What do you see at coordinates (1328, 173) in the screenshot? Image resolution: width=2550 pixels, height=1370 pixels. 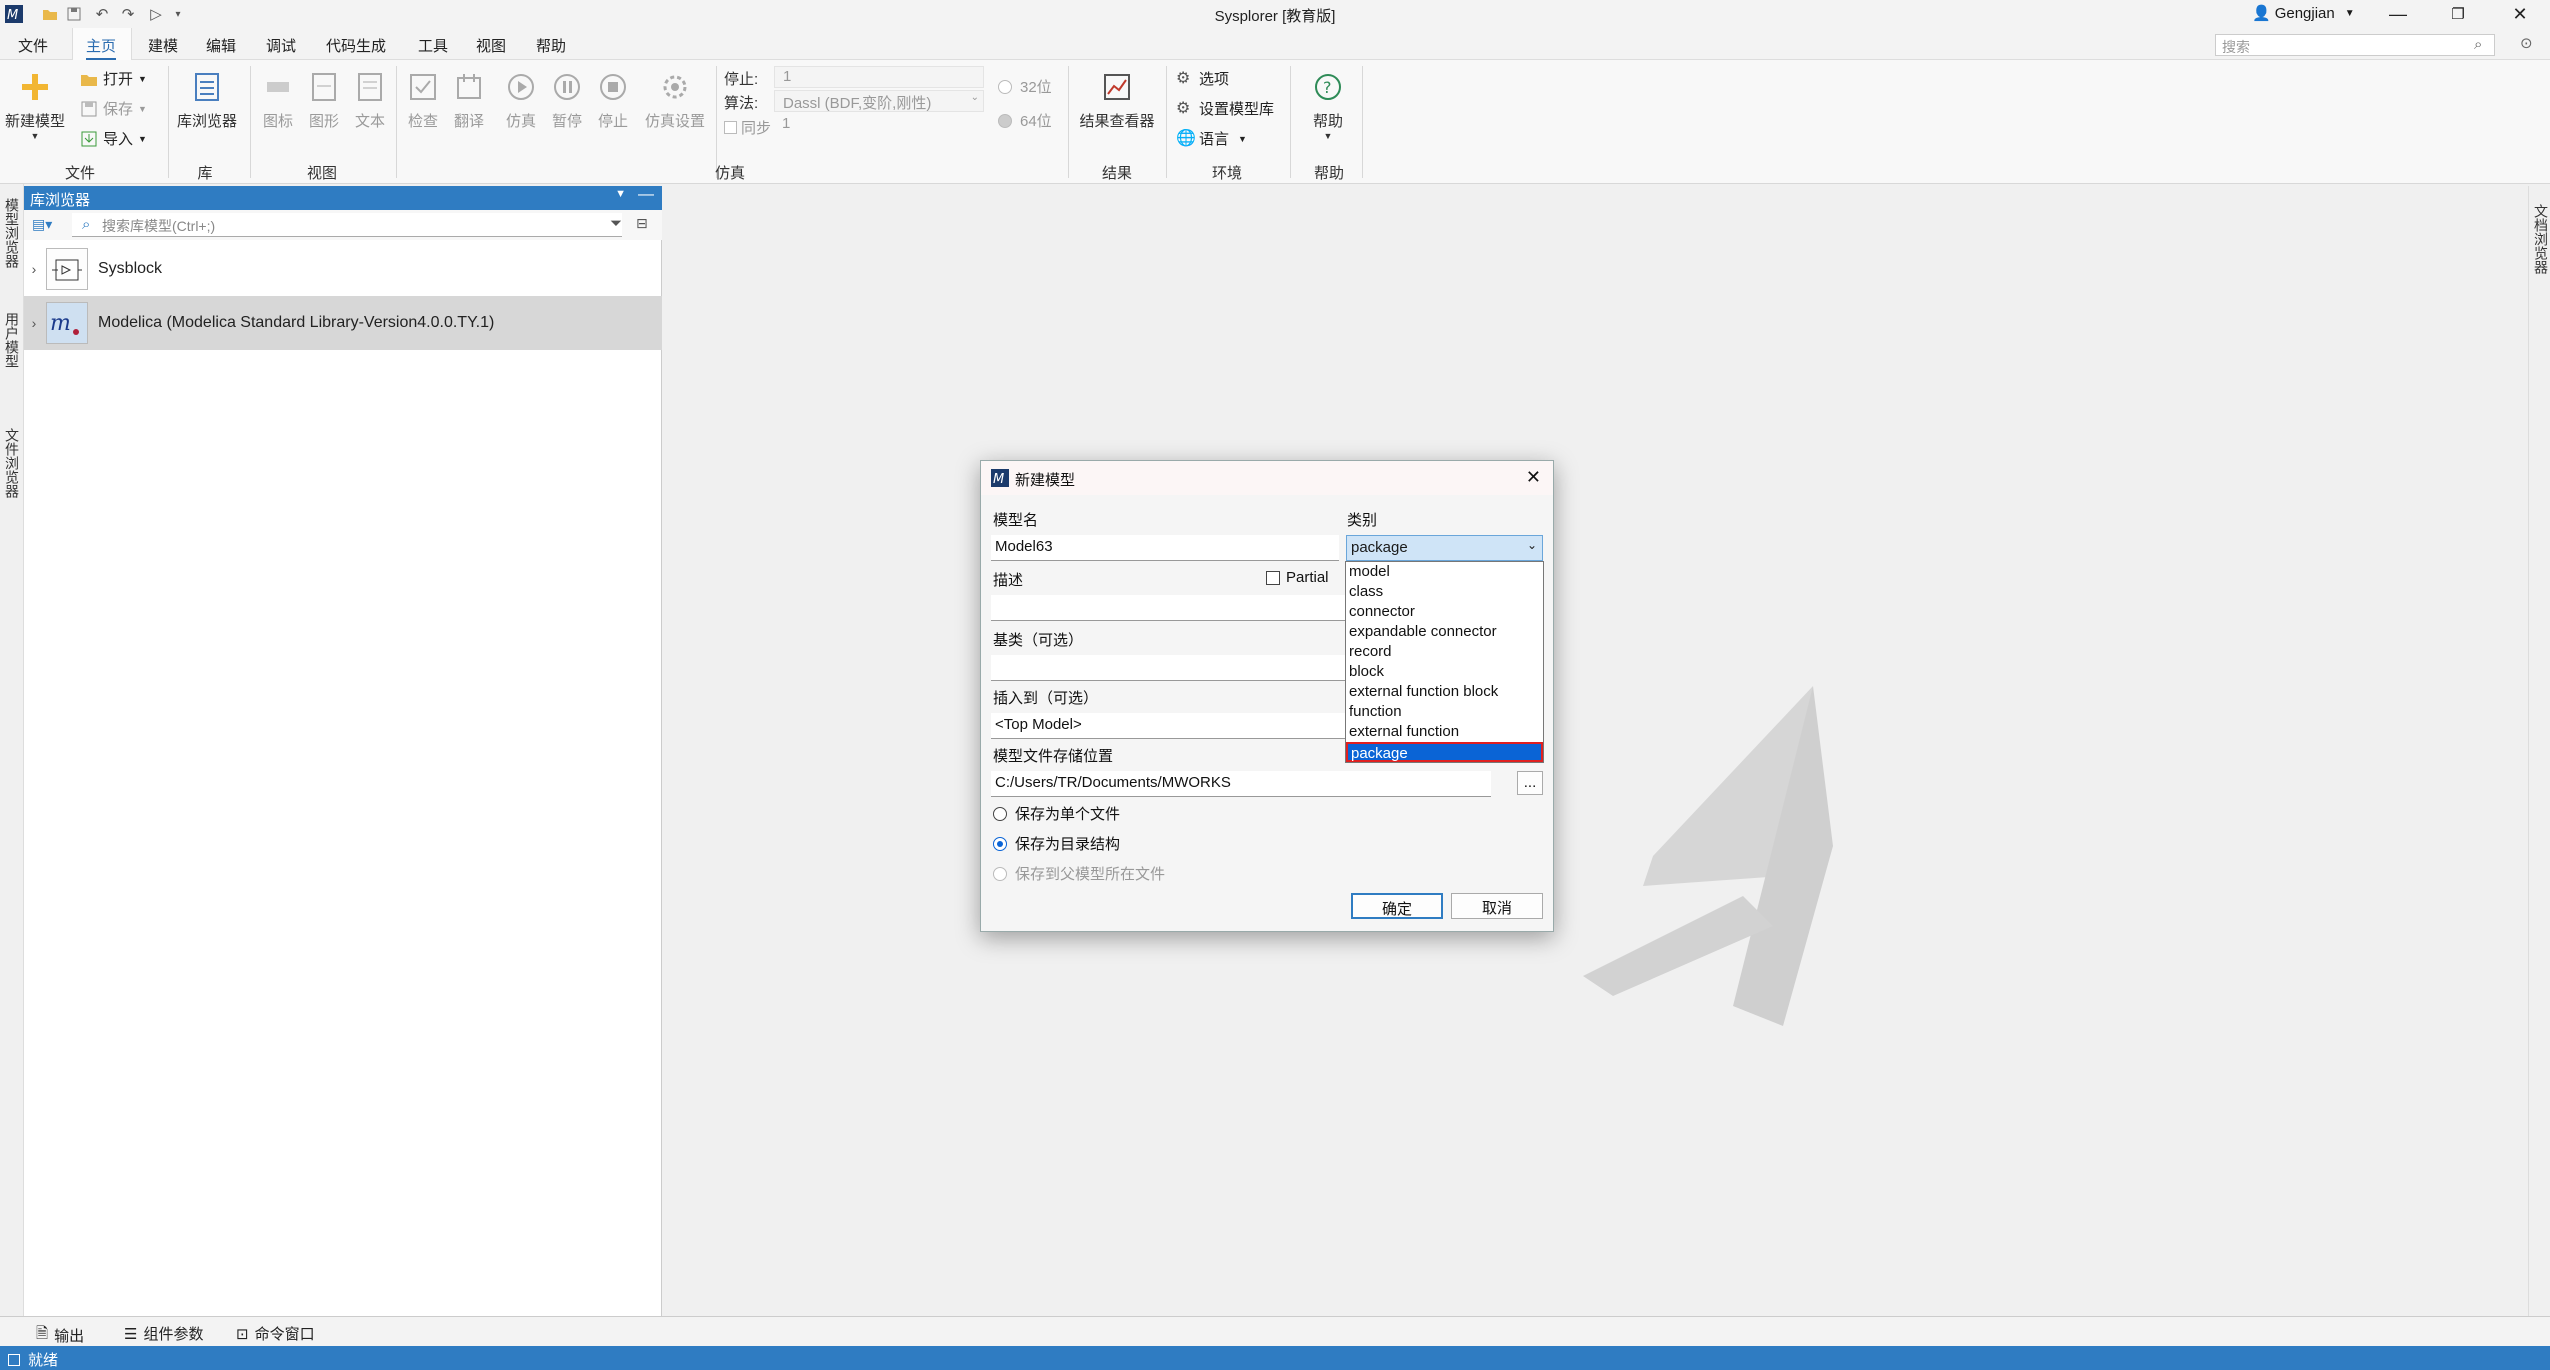 I see `group-label-help: 帮助` at bounding box center [1328, 173].